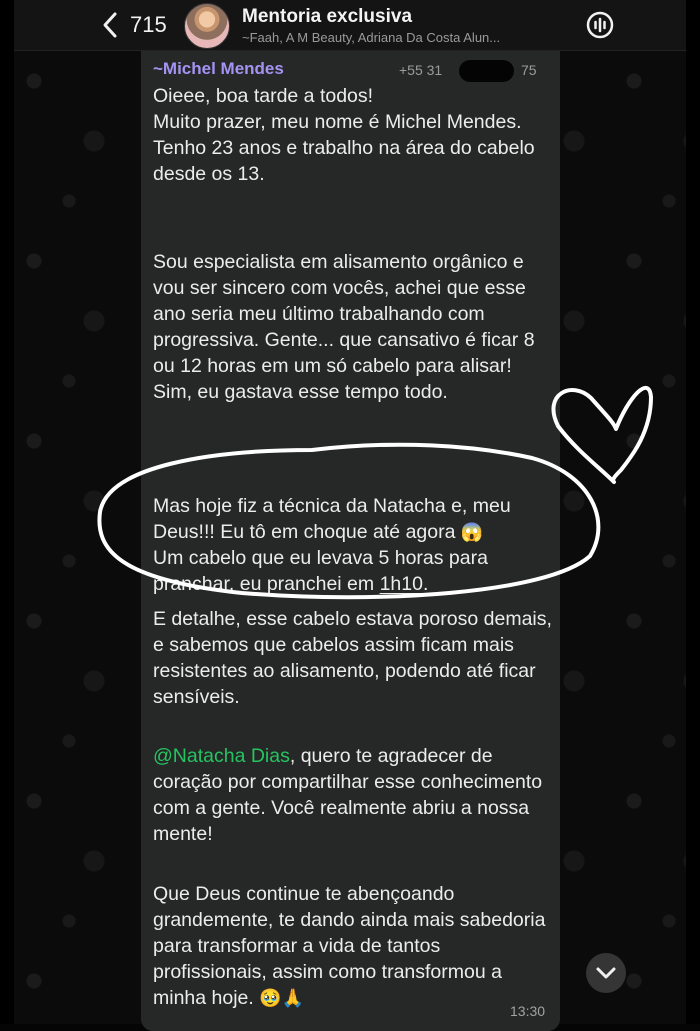 This screenshot has width=700, height=1031. Describe the element at coordinates (349, 521) in the screenshot. I see `hand-drawn-circle-icon` at that location.